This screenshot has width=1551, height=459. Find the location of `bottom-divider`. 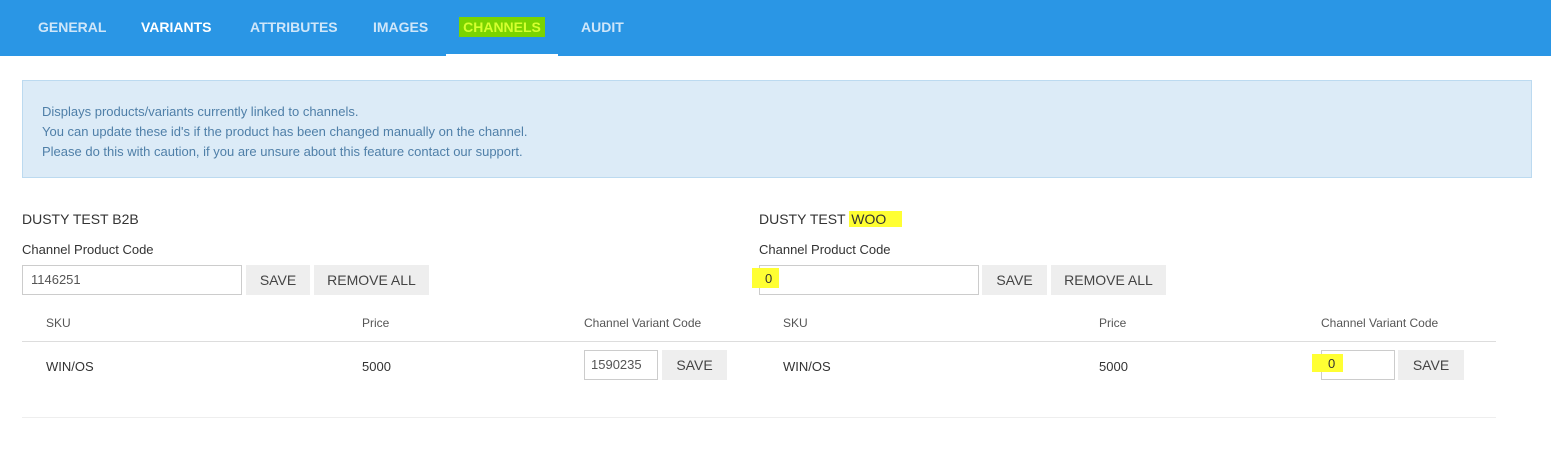

bottom-divider is located at coordinates (759, 417).